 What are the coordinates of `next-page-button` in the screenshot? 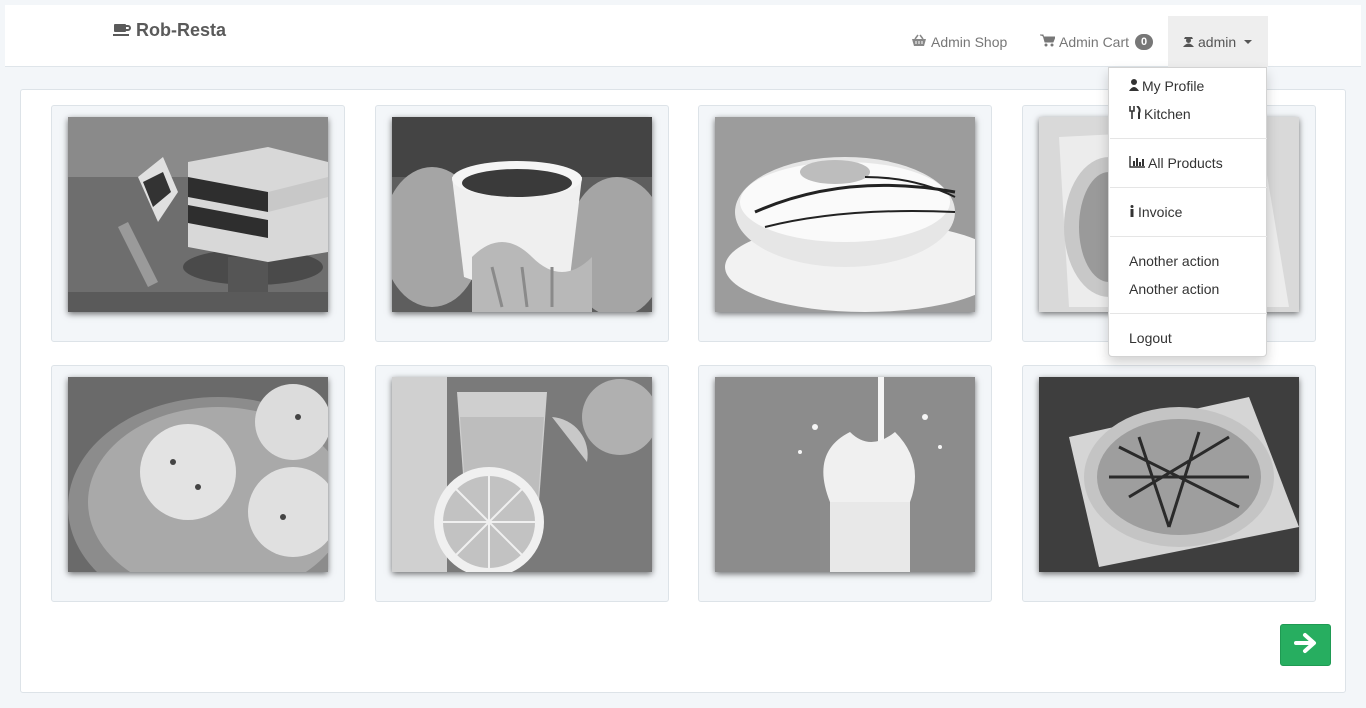 It's located at (1305, 645).